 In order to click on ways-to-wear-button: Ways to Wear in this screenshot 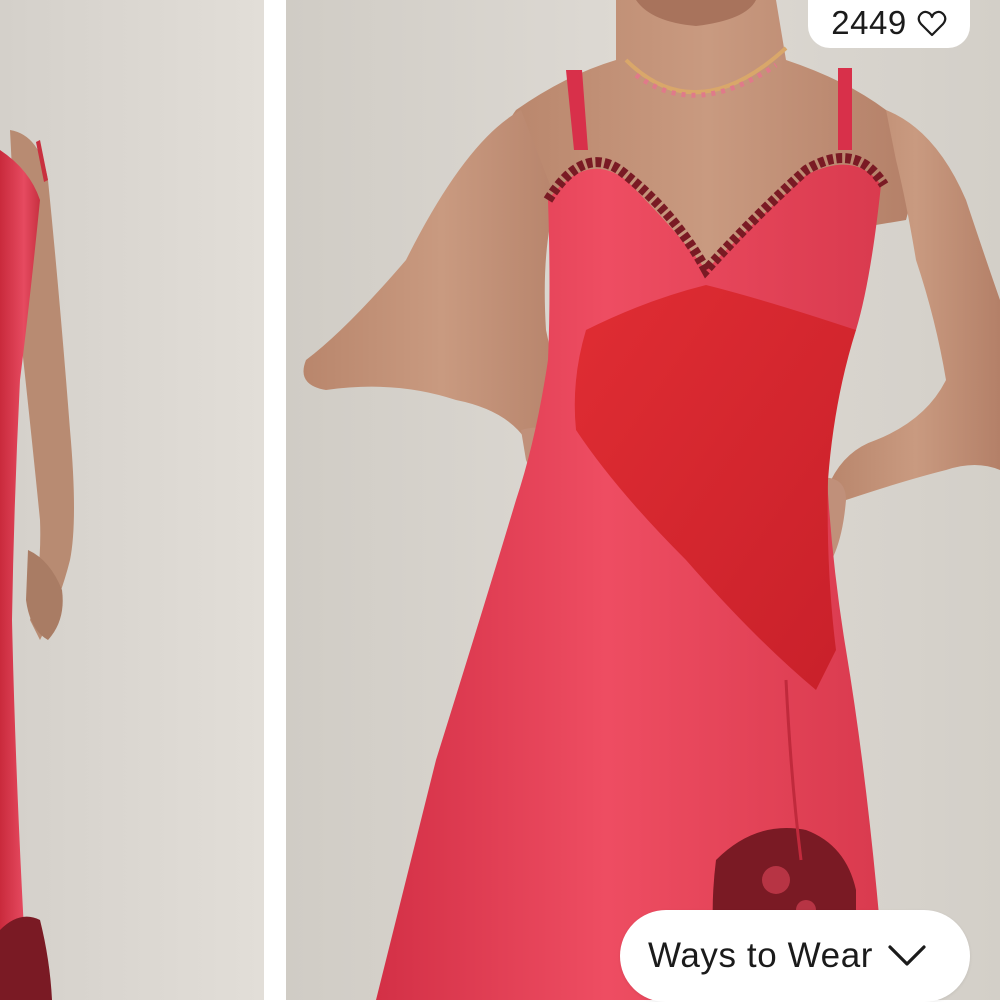, I will do `click(795, 956)`.